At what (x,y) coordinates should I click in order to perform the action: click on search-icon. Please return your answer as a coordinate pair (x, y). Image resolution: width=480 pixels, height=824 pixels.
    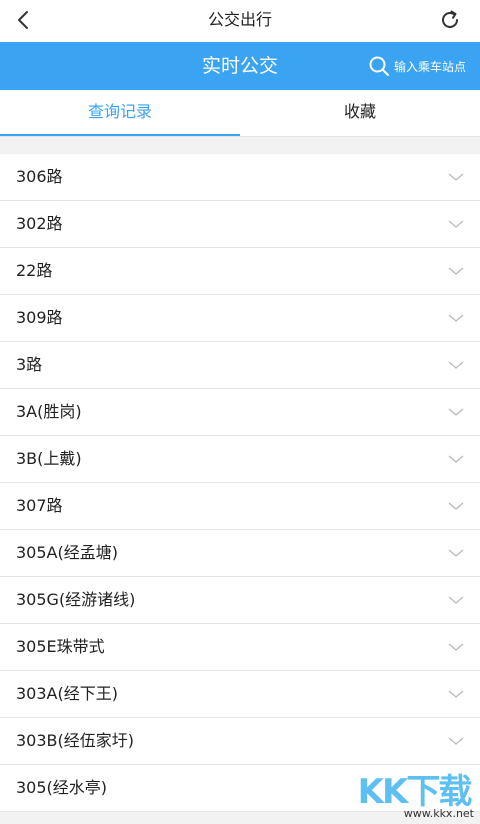
    Looking at the image, I should click on (379, 66).